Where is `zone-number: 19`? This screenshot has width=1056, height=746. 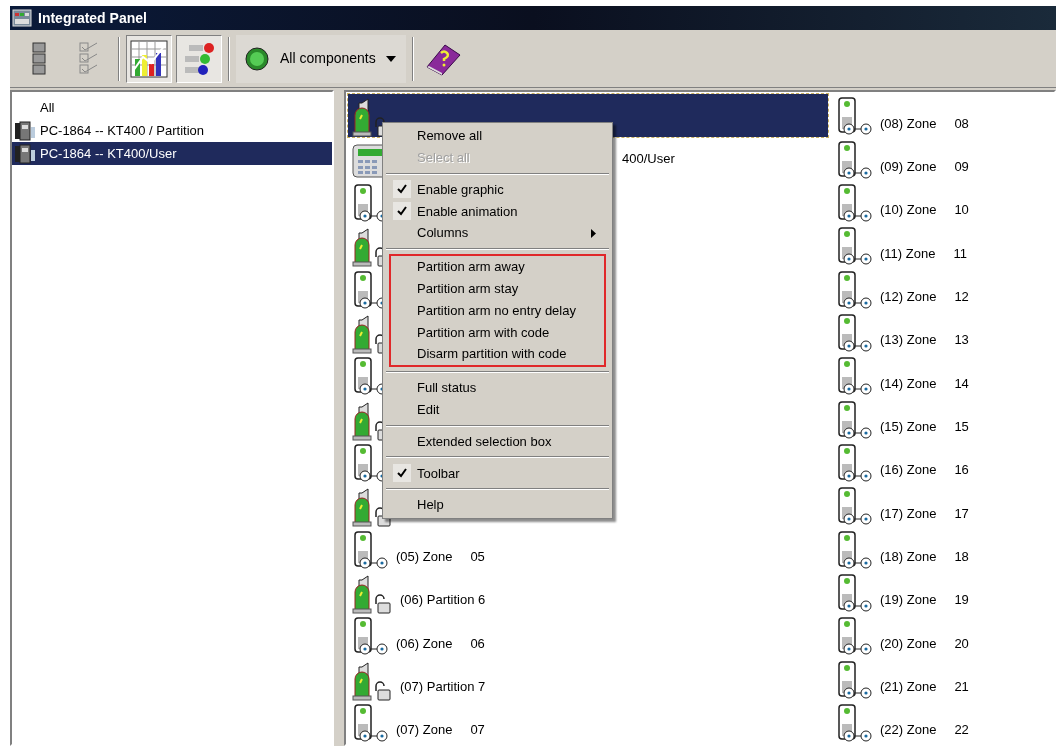 zone-number: 19 is located at coordinates (961, 600).